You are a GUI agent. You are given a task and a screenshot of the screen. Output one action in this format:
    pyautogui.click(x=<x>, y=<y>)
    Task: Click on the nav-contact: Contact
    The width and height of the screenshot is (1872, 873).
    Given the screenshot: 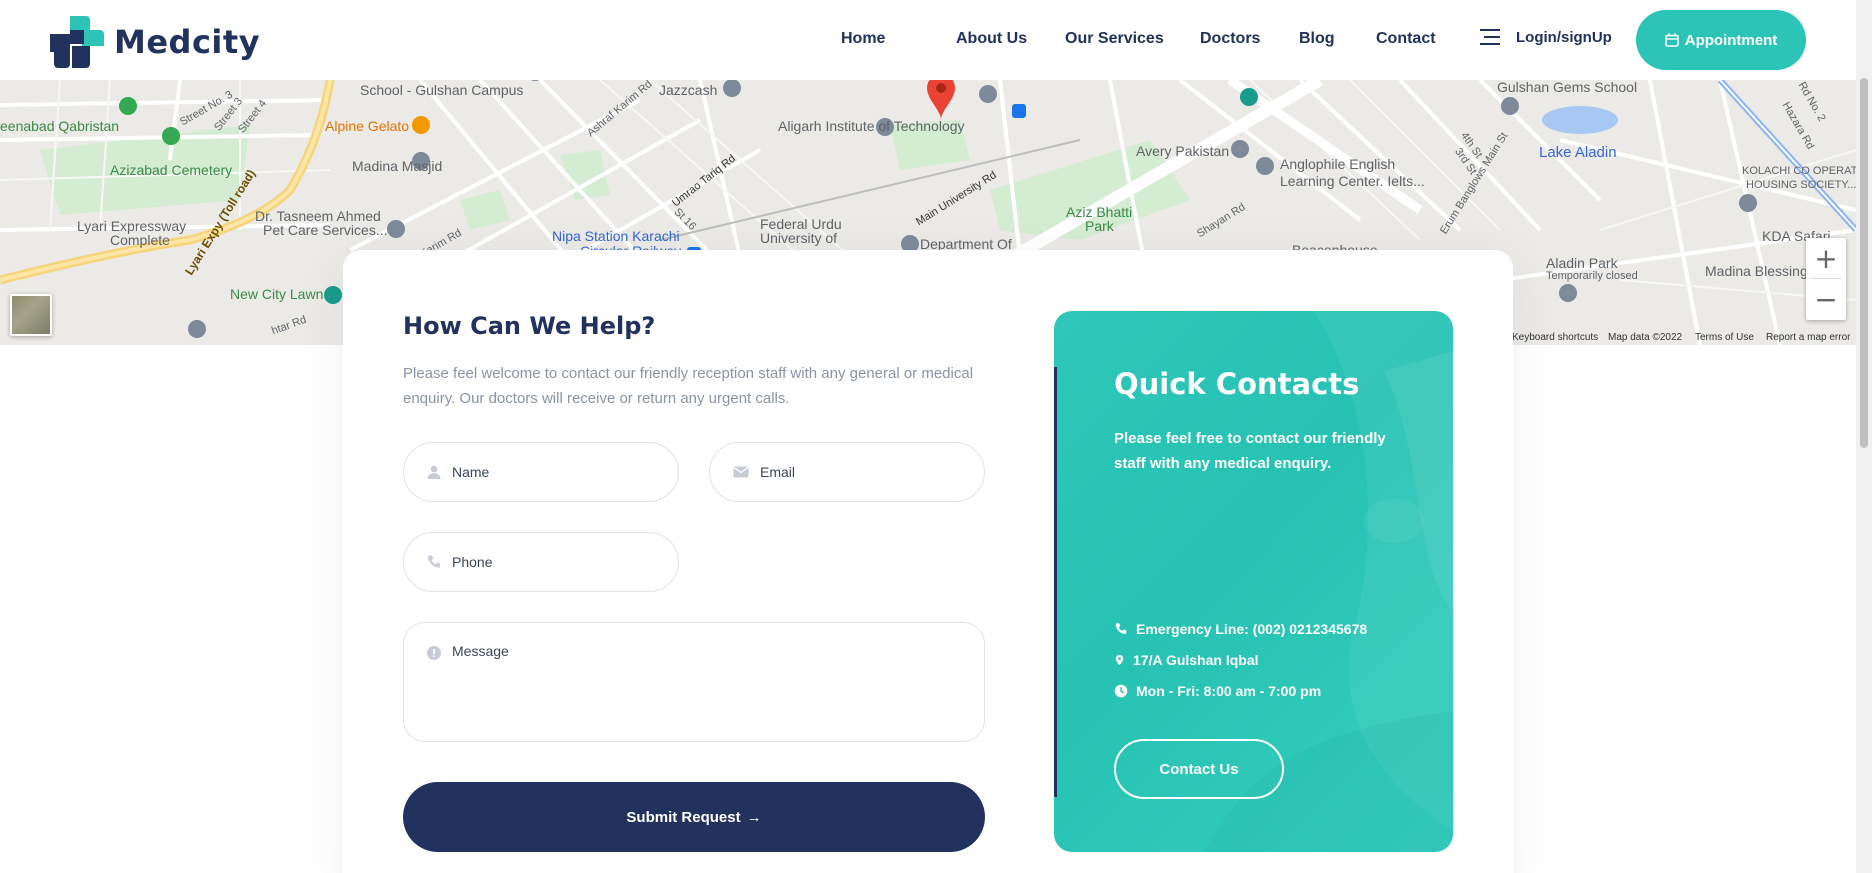 What is the action you would take?
    pyautogui.click(x=1406, y=39)
    